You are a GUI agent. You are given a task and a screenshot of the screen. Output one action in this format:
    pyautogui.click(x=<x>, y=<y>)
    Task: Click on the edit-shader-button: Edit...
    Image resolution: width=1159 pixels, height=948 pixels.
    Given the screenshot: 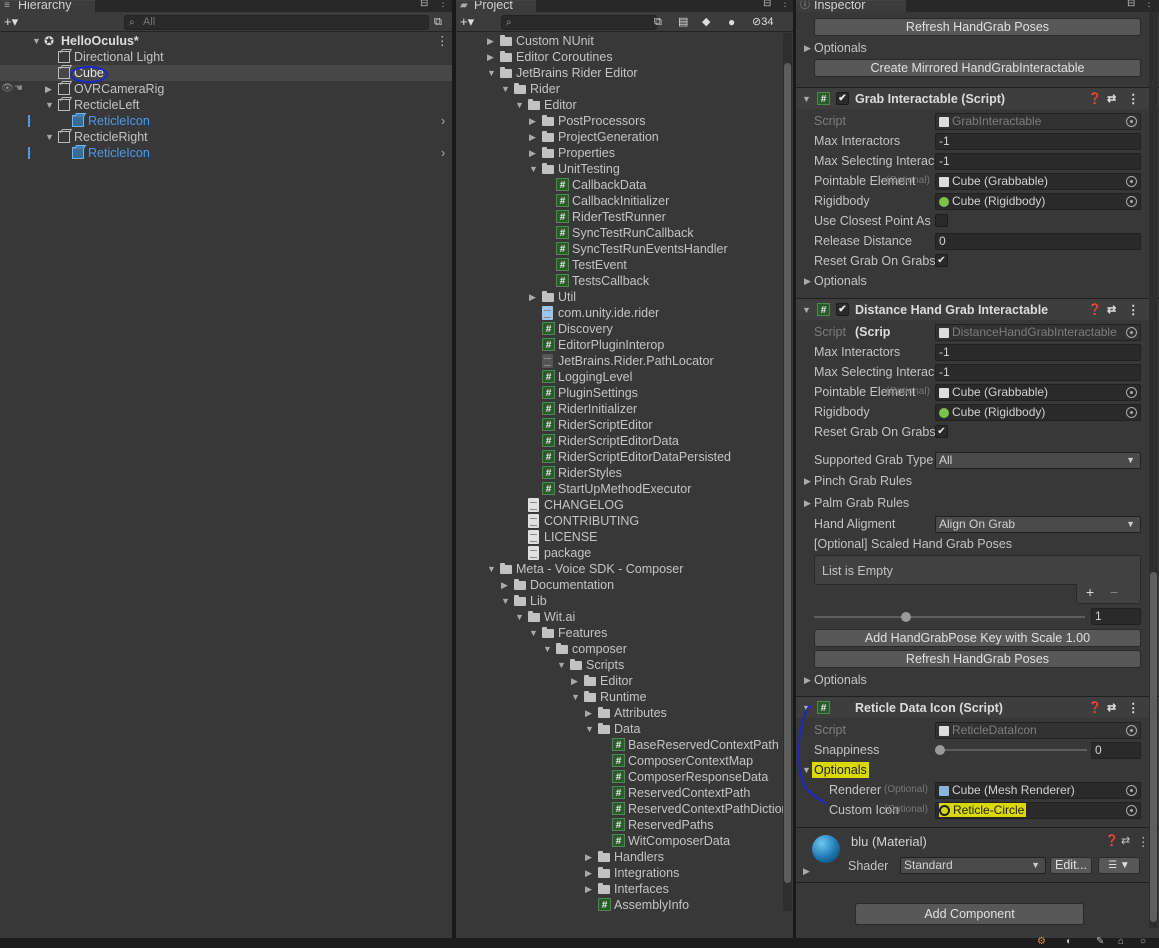 What is the action you would take?
    pyautogui.click(x=1071, y=865)
    